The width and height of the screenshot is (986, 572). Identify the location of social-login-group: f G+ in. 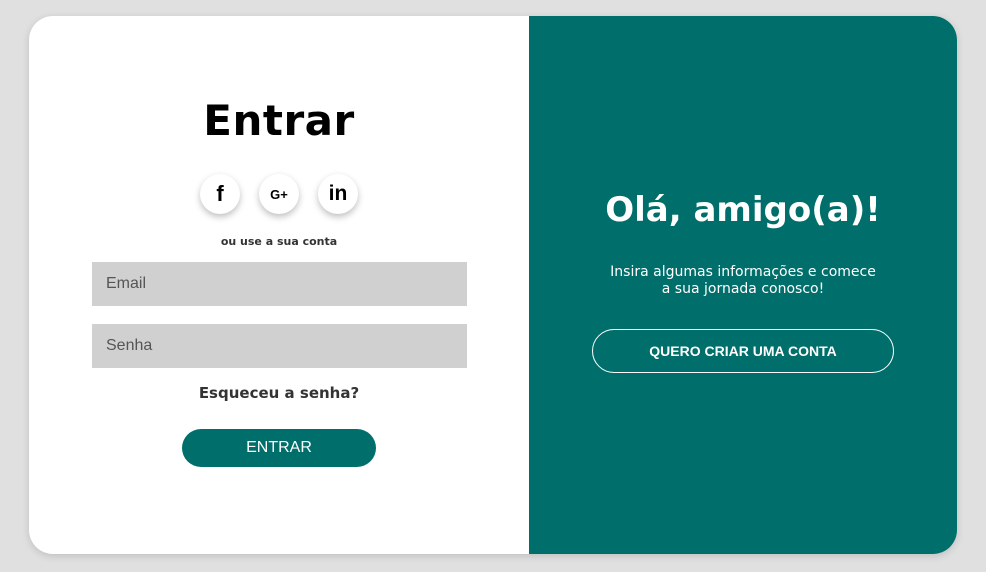
(280, 195).